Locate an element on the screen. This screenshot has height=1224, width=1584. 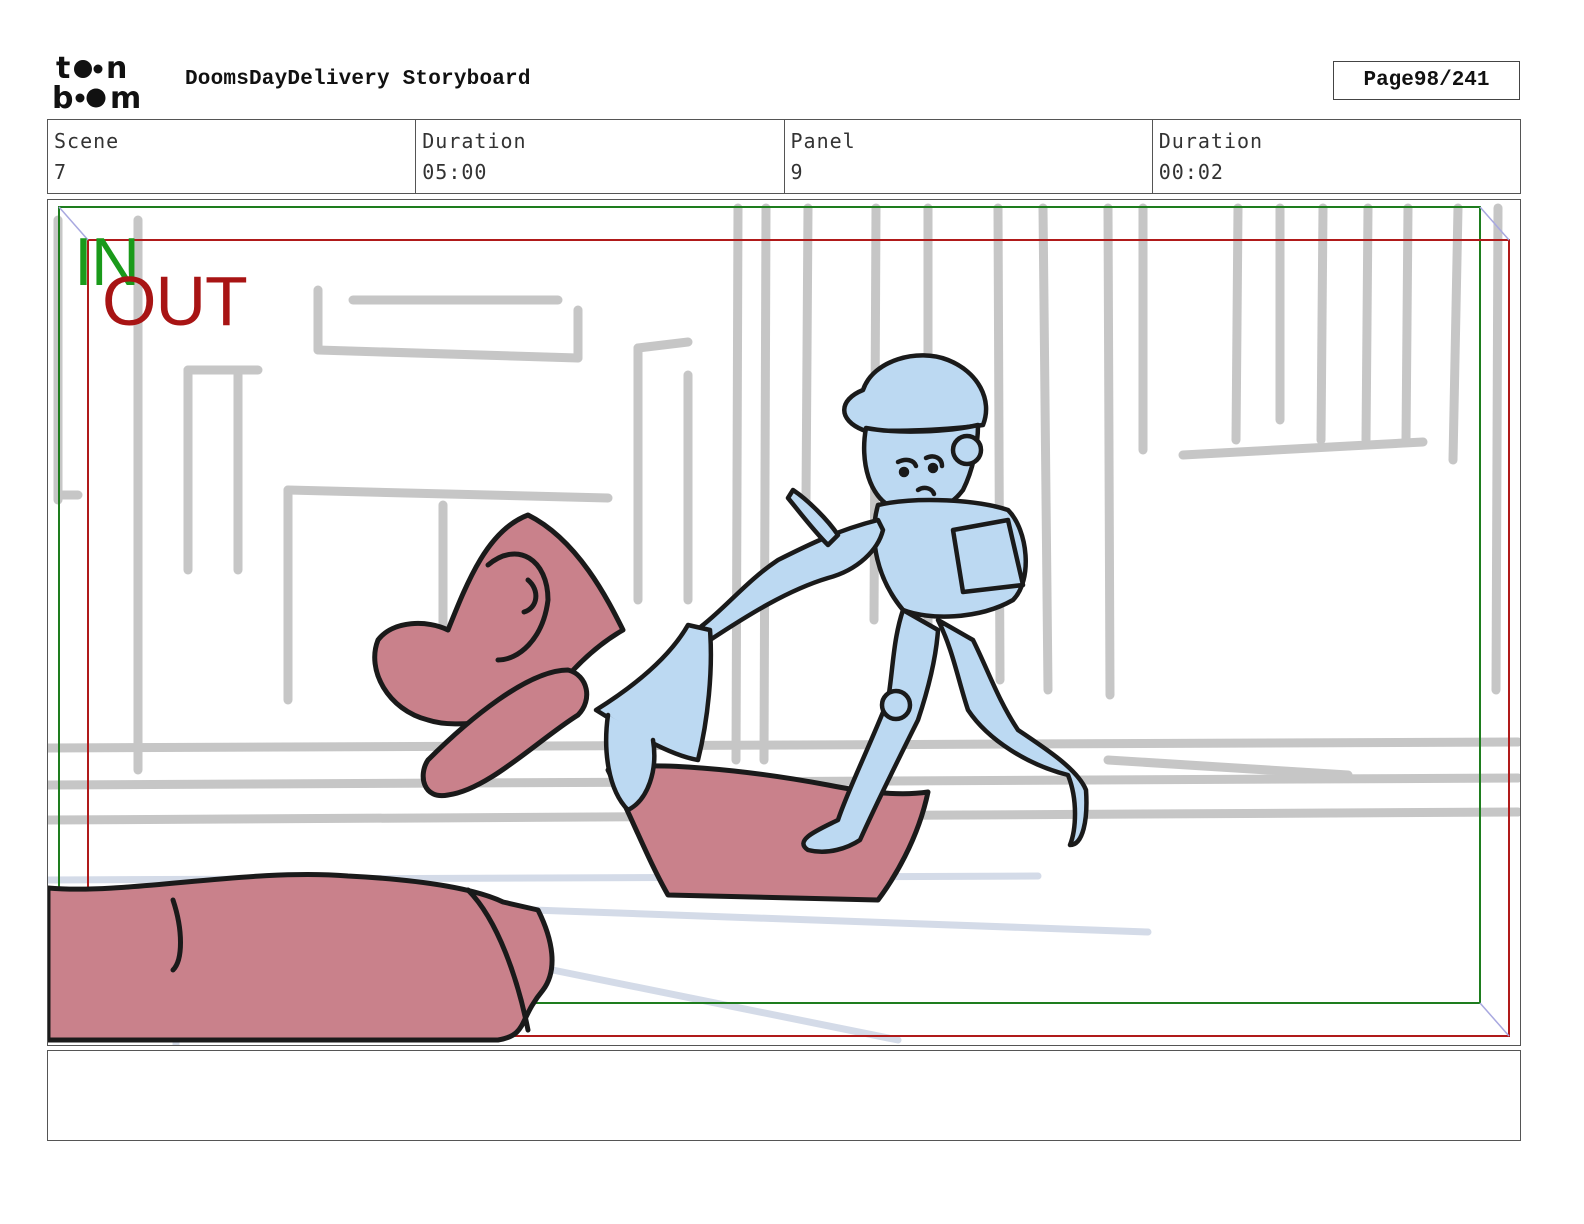
scene-value: 7 is located at coordinates (61, 172).